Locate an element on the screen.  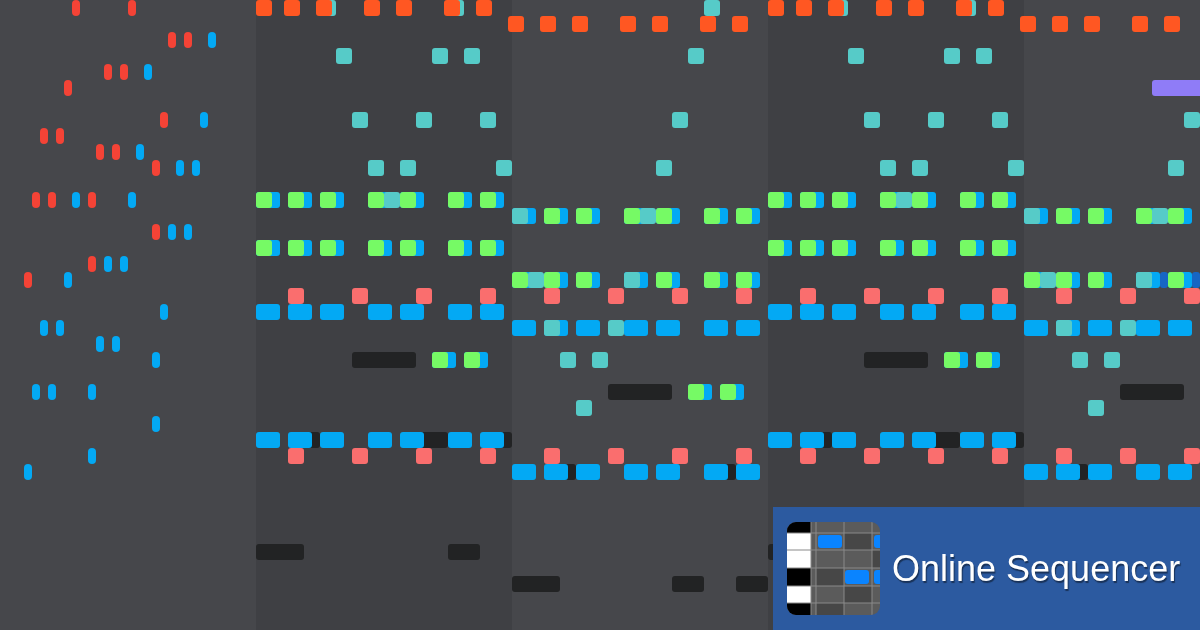
app-title: Online Sequencer is located at coordinates (1036, 568).